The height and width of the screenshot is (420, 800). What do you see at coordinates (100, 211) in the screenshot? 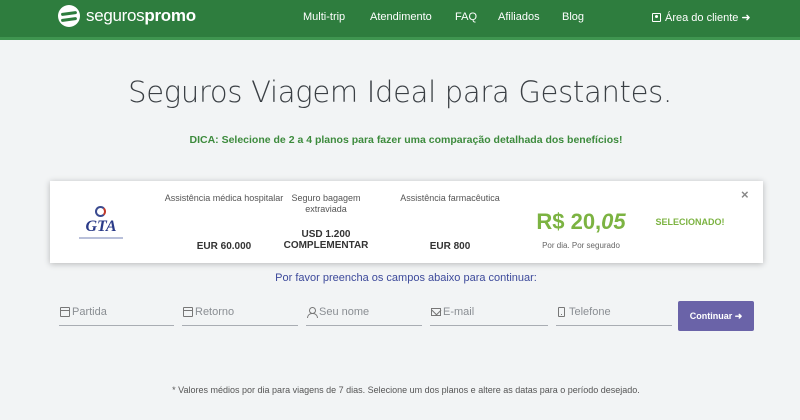
I see `gta-emblem-icon` at bounding box center [100, 211].